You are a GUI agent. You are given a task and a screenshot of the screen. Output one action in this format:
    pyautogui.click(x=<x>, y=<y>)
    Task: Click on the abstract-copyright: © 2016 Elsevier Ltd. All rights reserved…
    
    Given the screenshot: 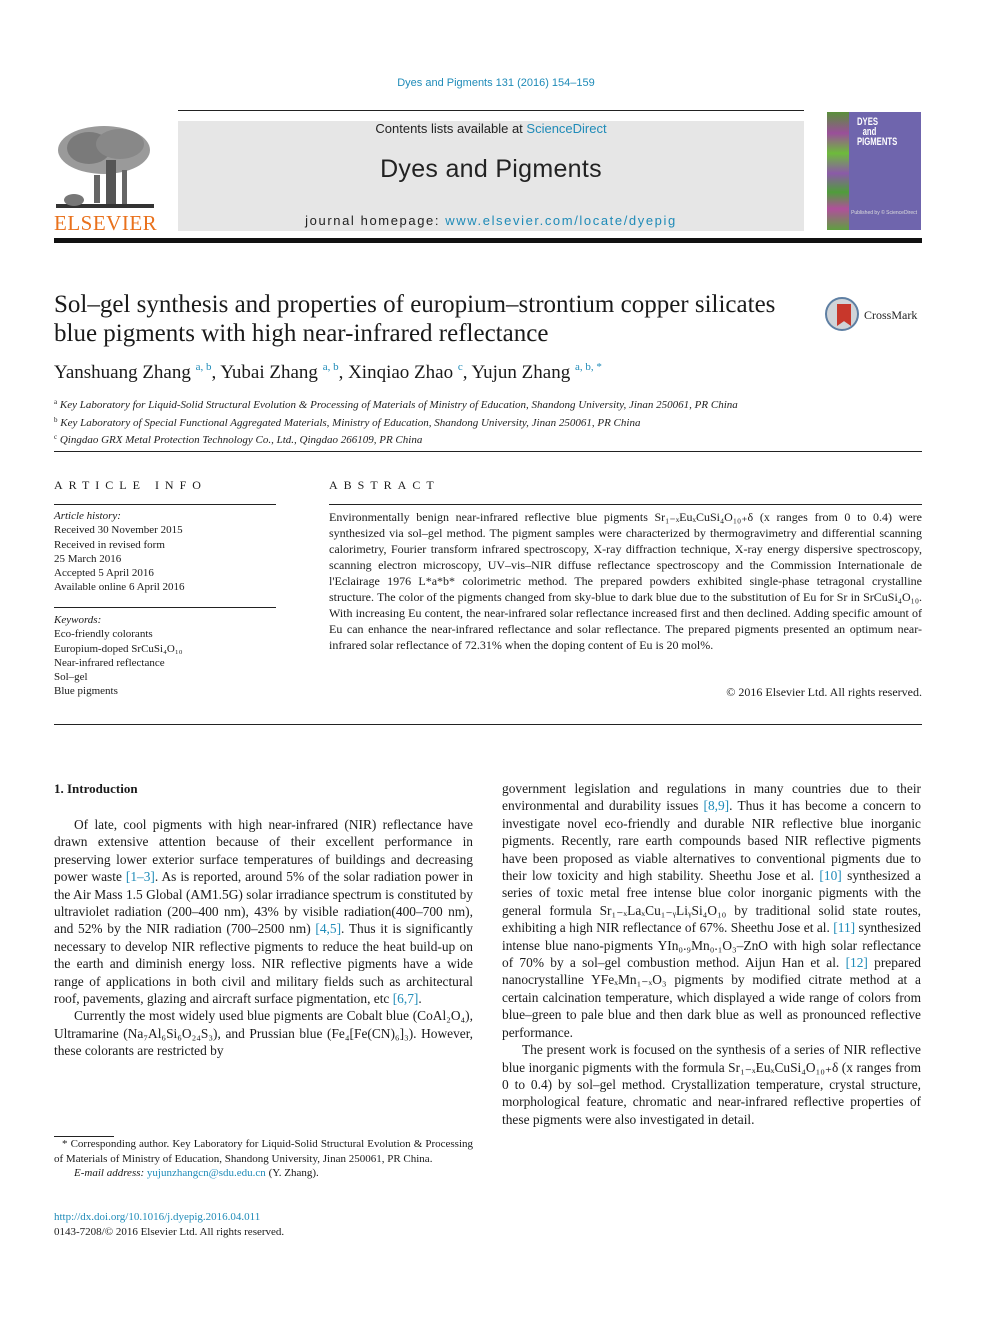 What is the action you would take?
    pyautogui.click(x=824, y=692)
    